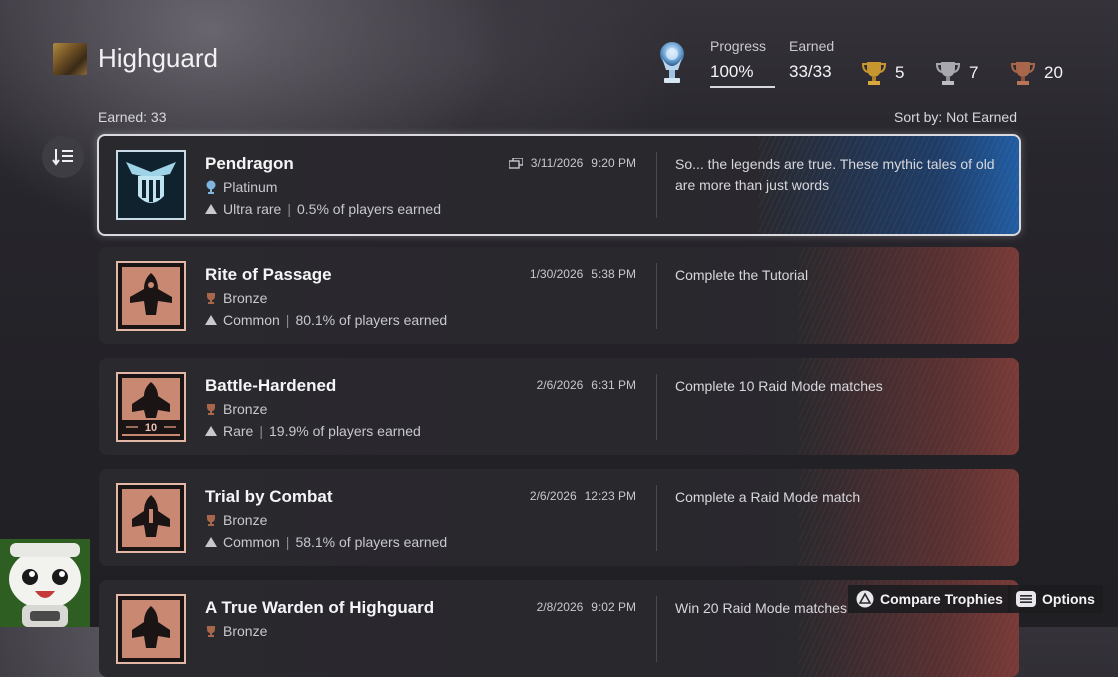 The height and width of the screenshot is (677, 1118). What do you see at coordinates (610, 496) in the screenshot?
I see `earned-time-value: 12:23 PM` at bounding box center [610, 496].